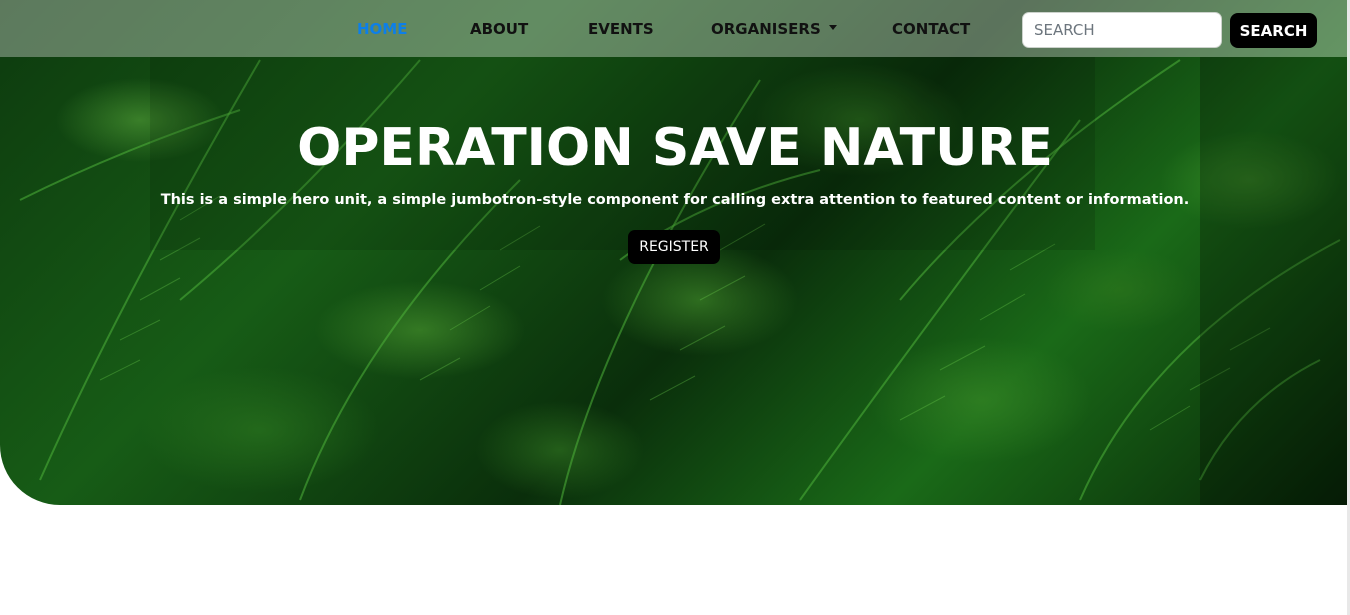  I want to click on register-button: REGISTER, so click(674, 247).